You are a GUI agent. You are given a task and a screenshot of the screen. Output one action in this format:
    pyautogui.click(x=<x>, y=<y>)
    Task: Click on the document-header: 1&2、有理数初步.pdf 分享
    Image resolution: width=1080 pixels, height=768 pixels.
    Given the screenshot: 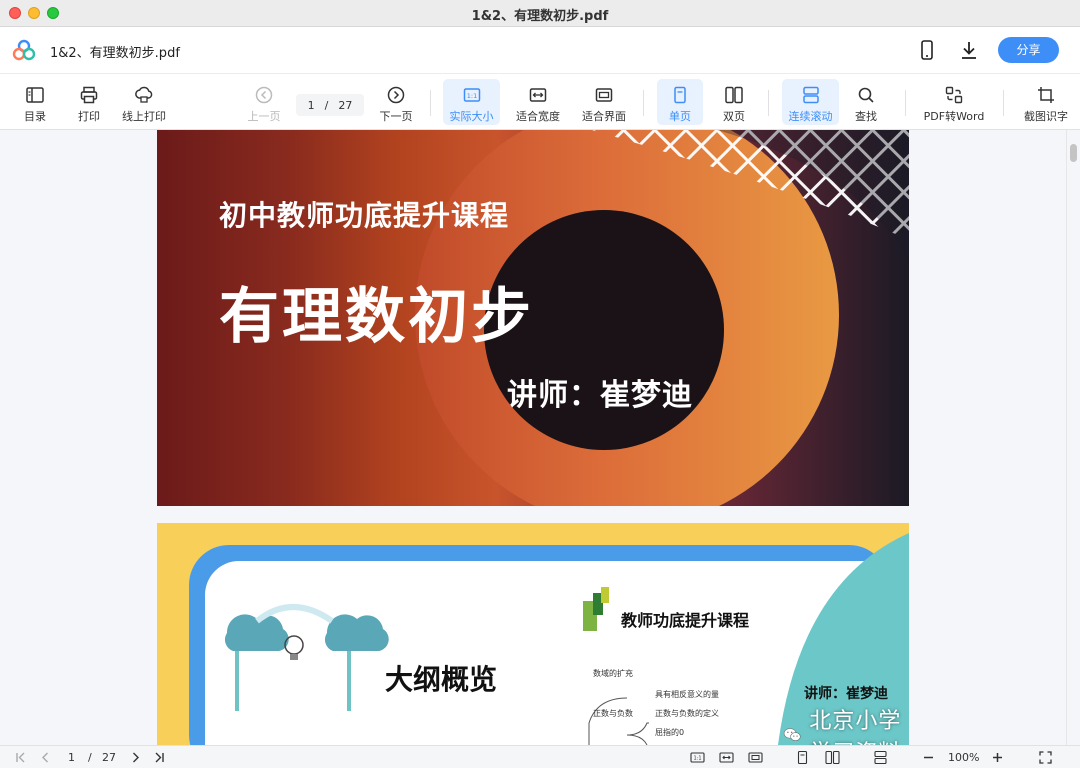 What is the action you would take?
    pyautogui.click(x=540, y=50)
    